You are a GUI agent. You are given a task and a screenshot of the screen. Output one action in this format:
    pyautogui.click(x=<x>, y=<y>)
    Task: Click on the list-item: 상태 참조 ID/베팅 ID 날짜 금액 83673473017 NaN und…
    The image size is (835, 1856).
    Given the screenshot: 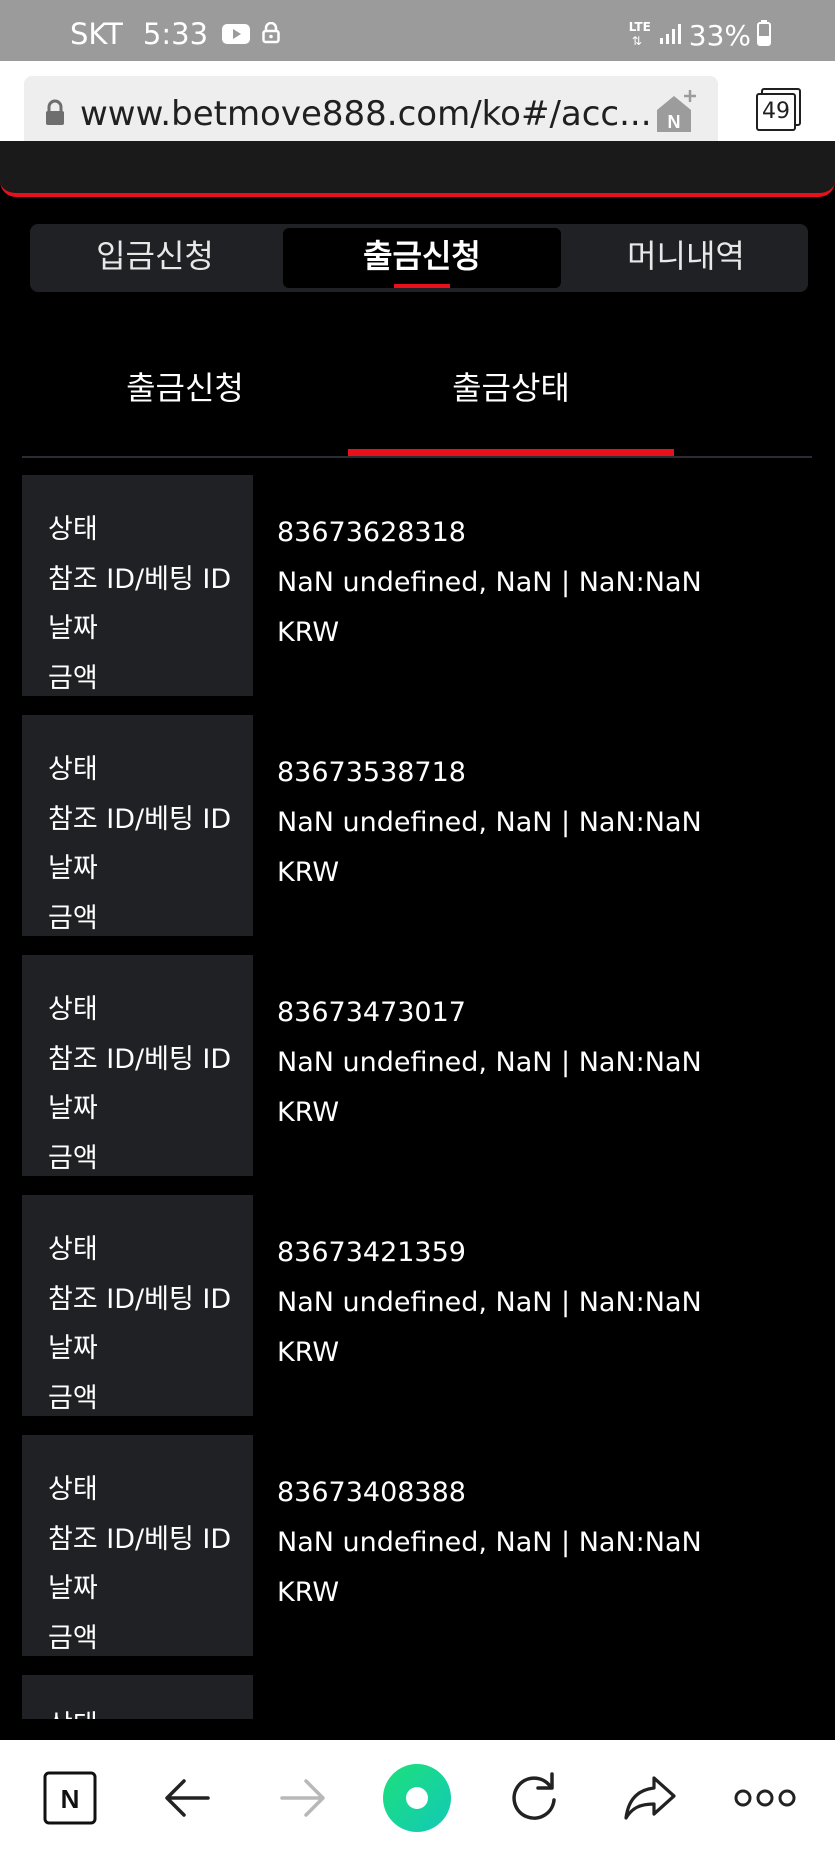 What is the action you would take?
    pyautogui.click(x=417, y=1065)
    